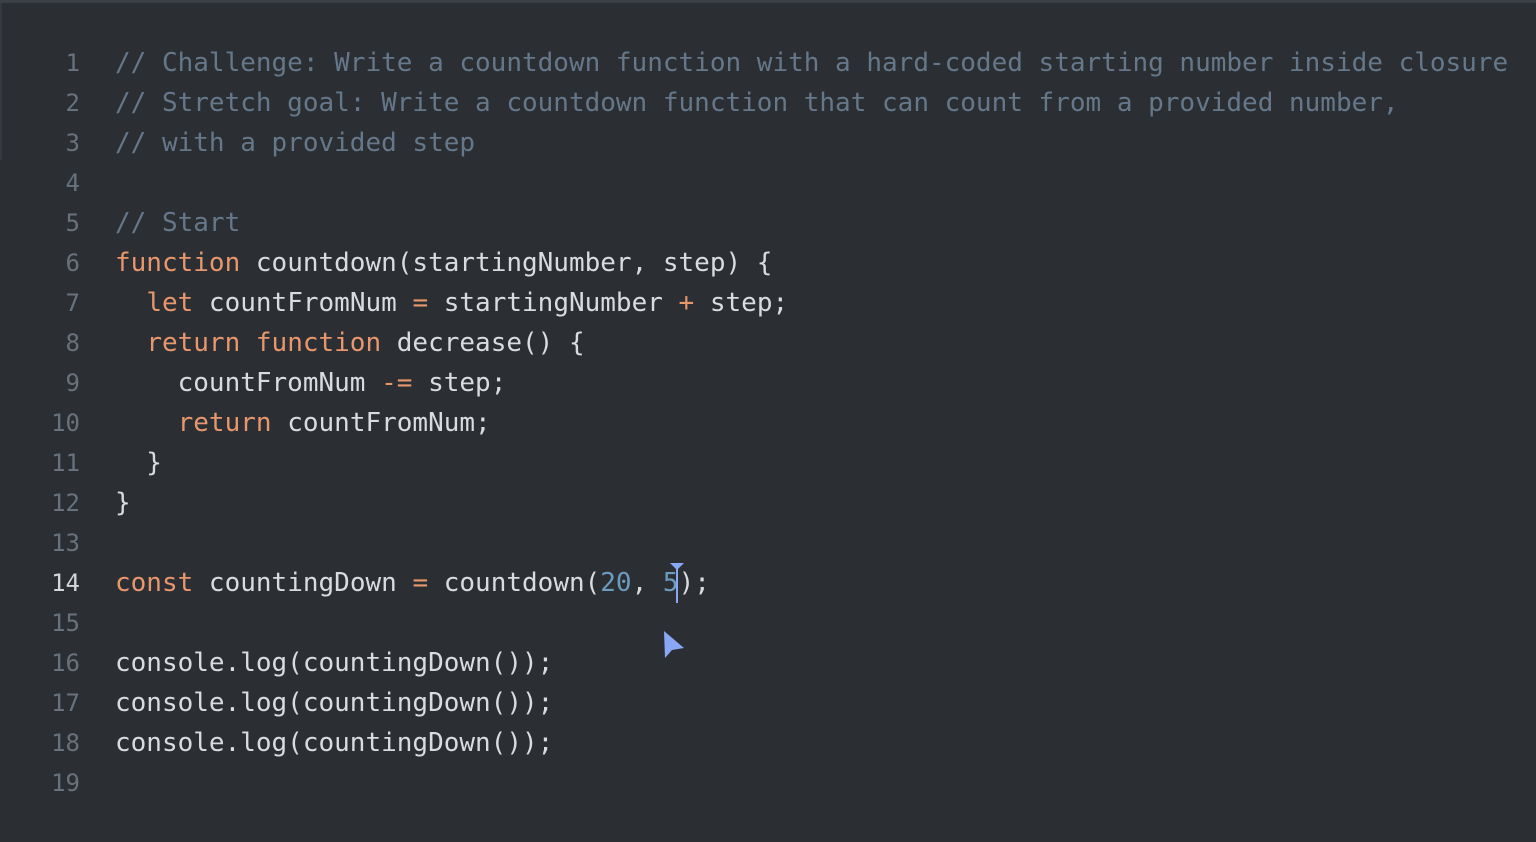  Describe the element at coordinates (483, 343) in the screenshot. I see `token-text: decrease() {` at that location.